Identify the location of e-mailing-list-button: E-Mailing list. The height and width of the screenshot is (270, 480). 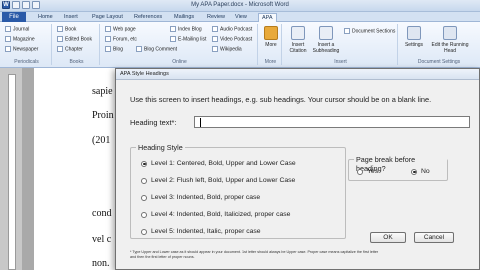
(188, 39).